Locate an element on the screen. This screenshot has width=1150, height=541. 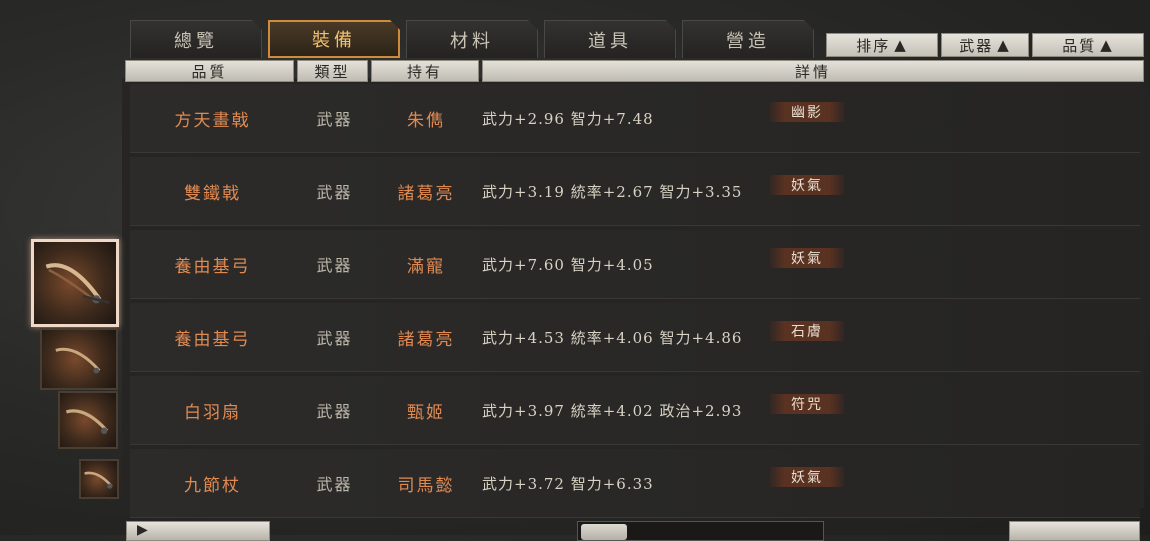
sort-label: 排序 is located at coordinates (873, 45).